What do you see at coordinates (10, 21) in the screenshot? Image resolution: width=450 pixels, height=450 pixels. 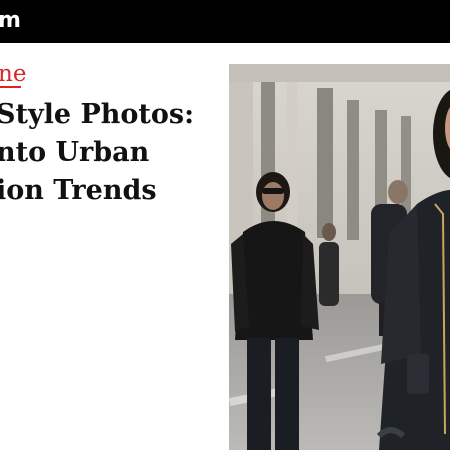 I see `site-logo: m` at bounding box center [10, 21].